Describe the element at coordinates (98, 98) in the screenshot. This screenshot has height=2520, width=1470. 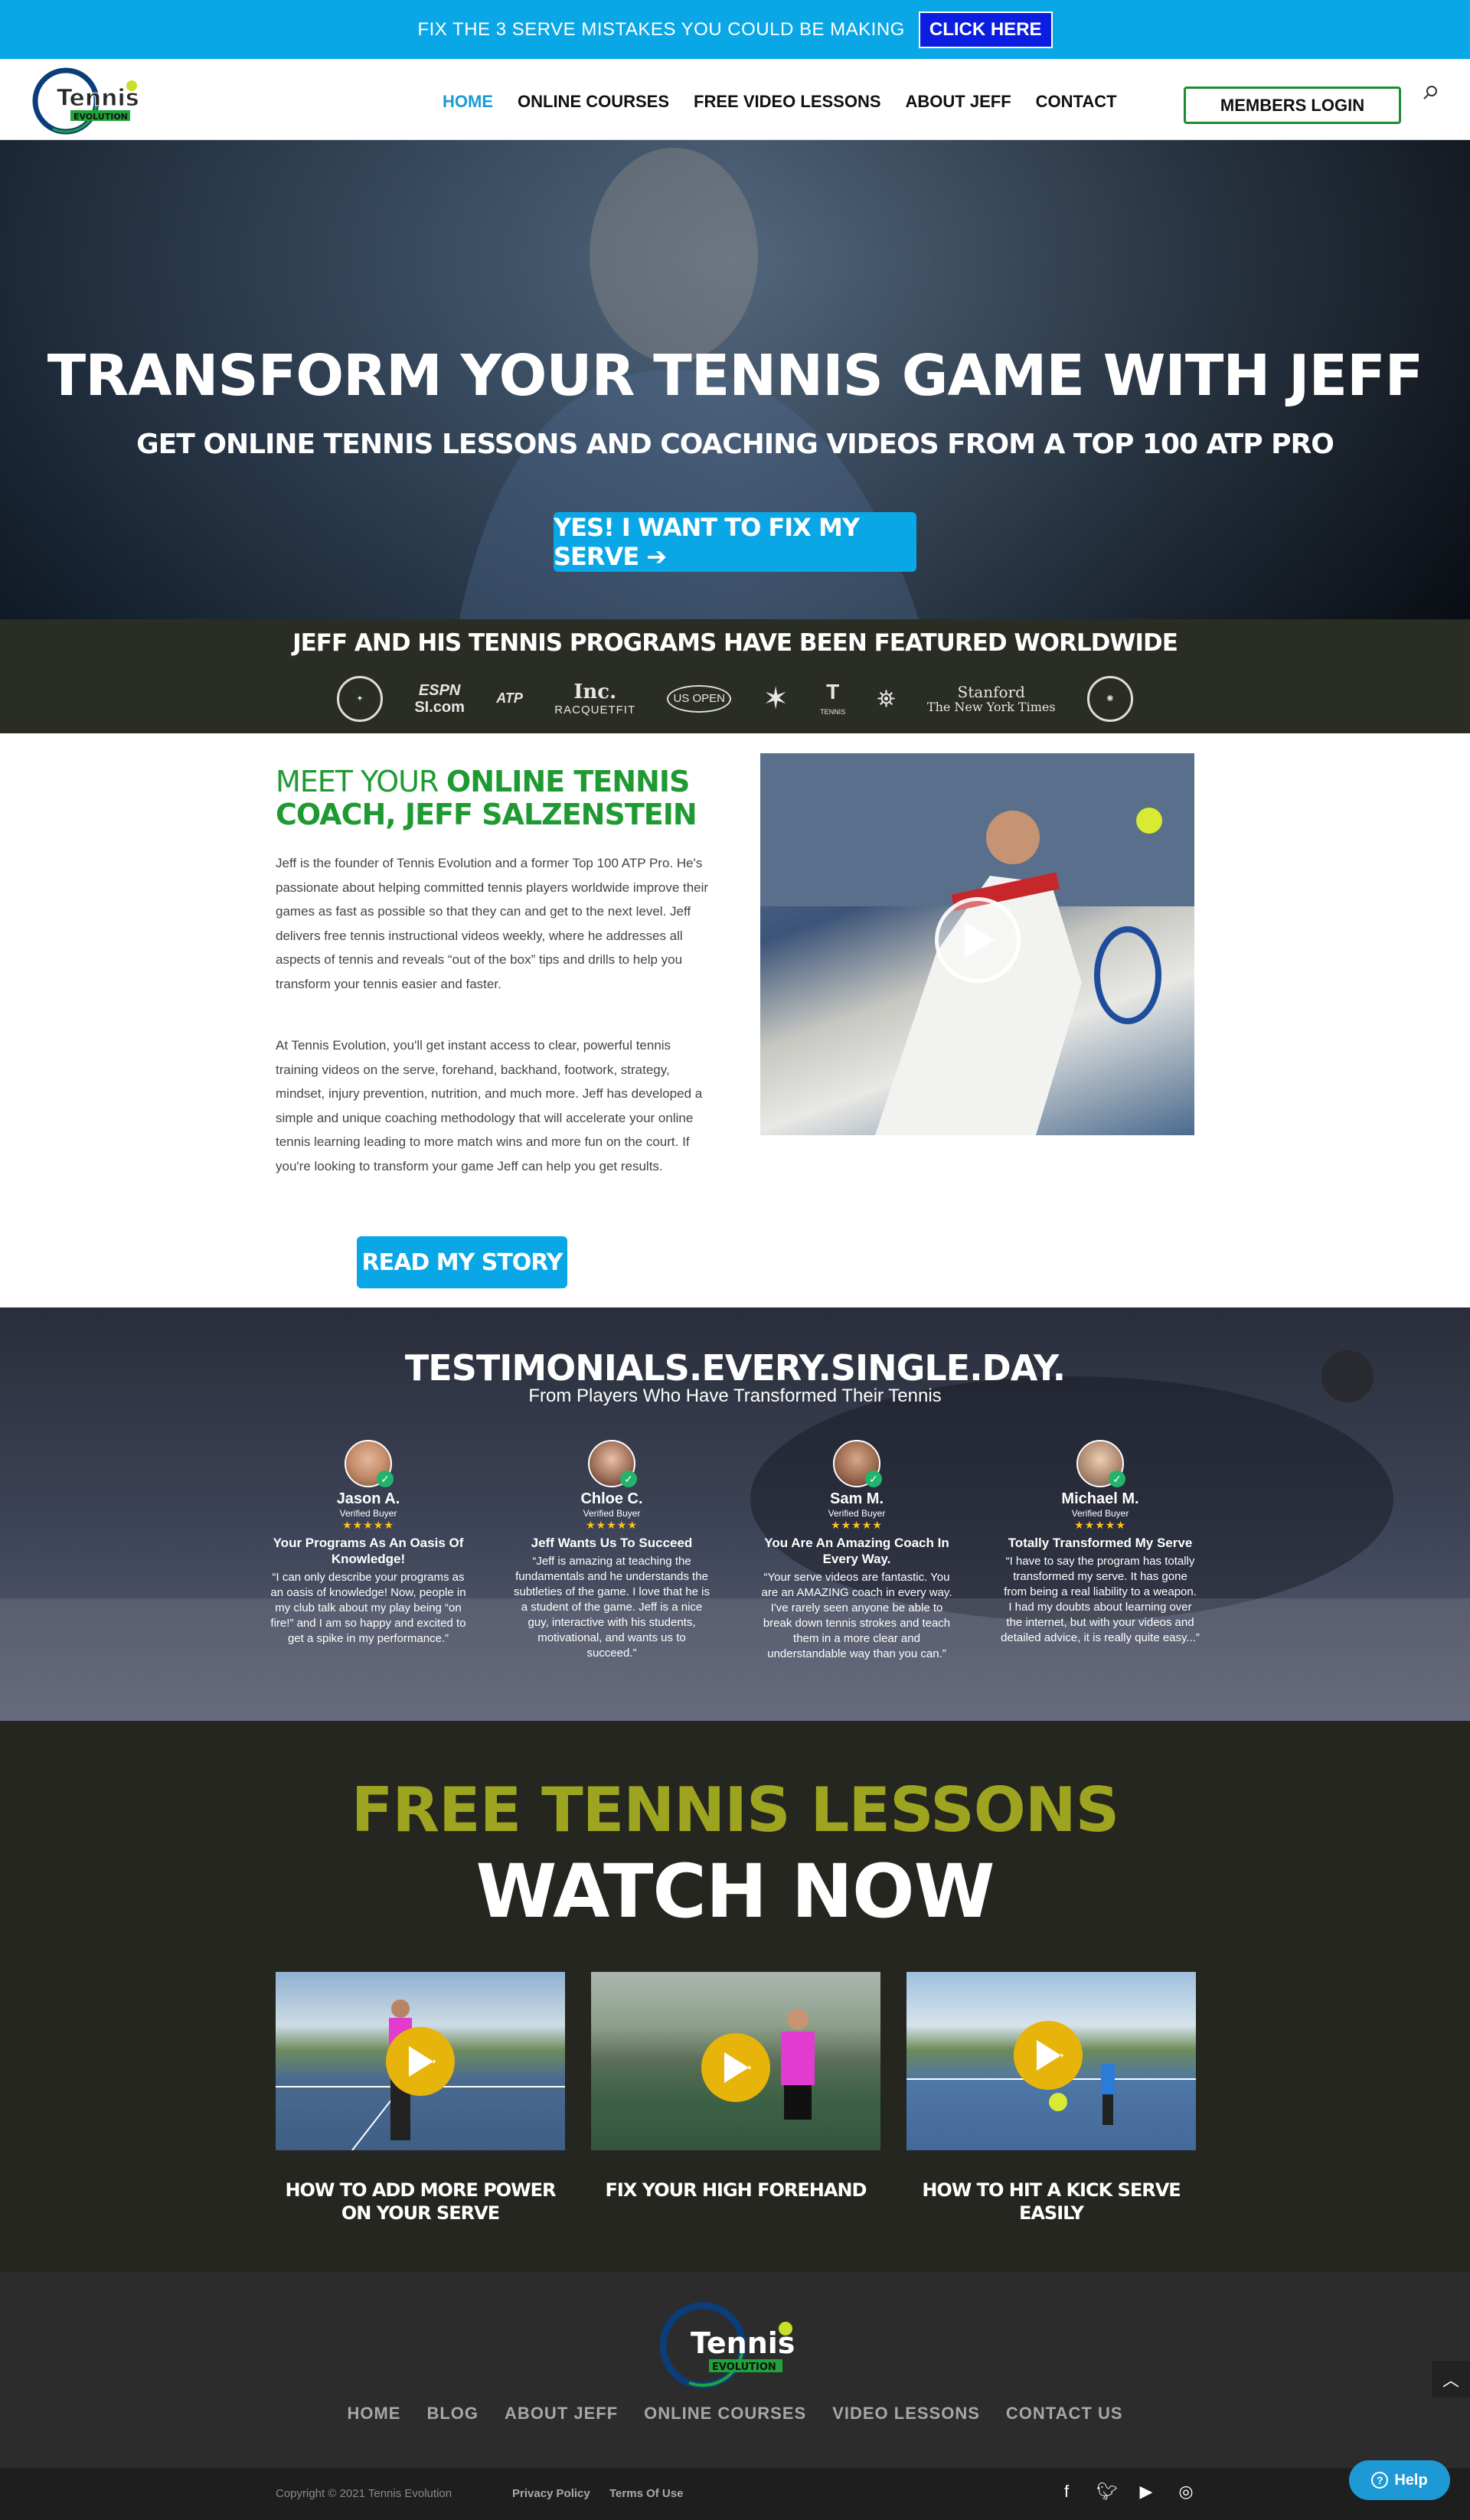
I see `logo-text: Tennis` at that location.